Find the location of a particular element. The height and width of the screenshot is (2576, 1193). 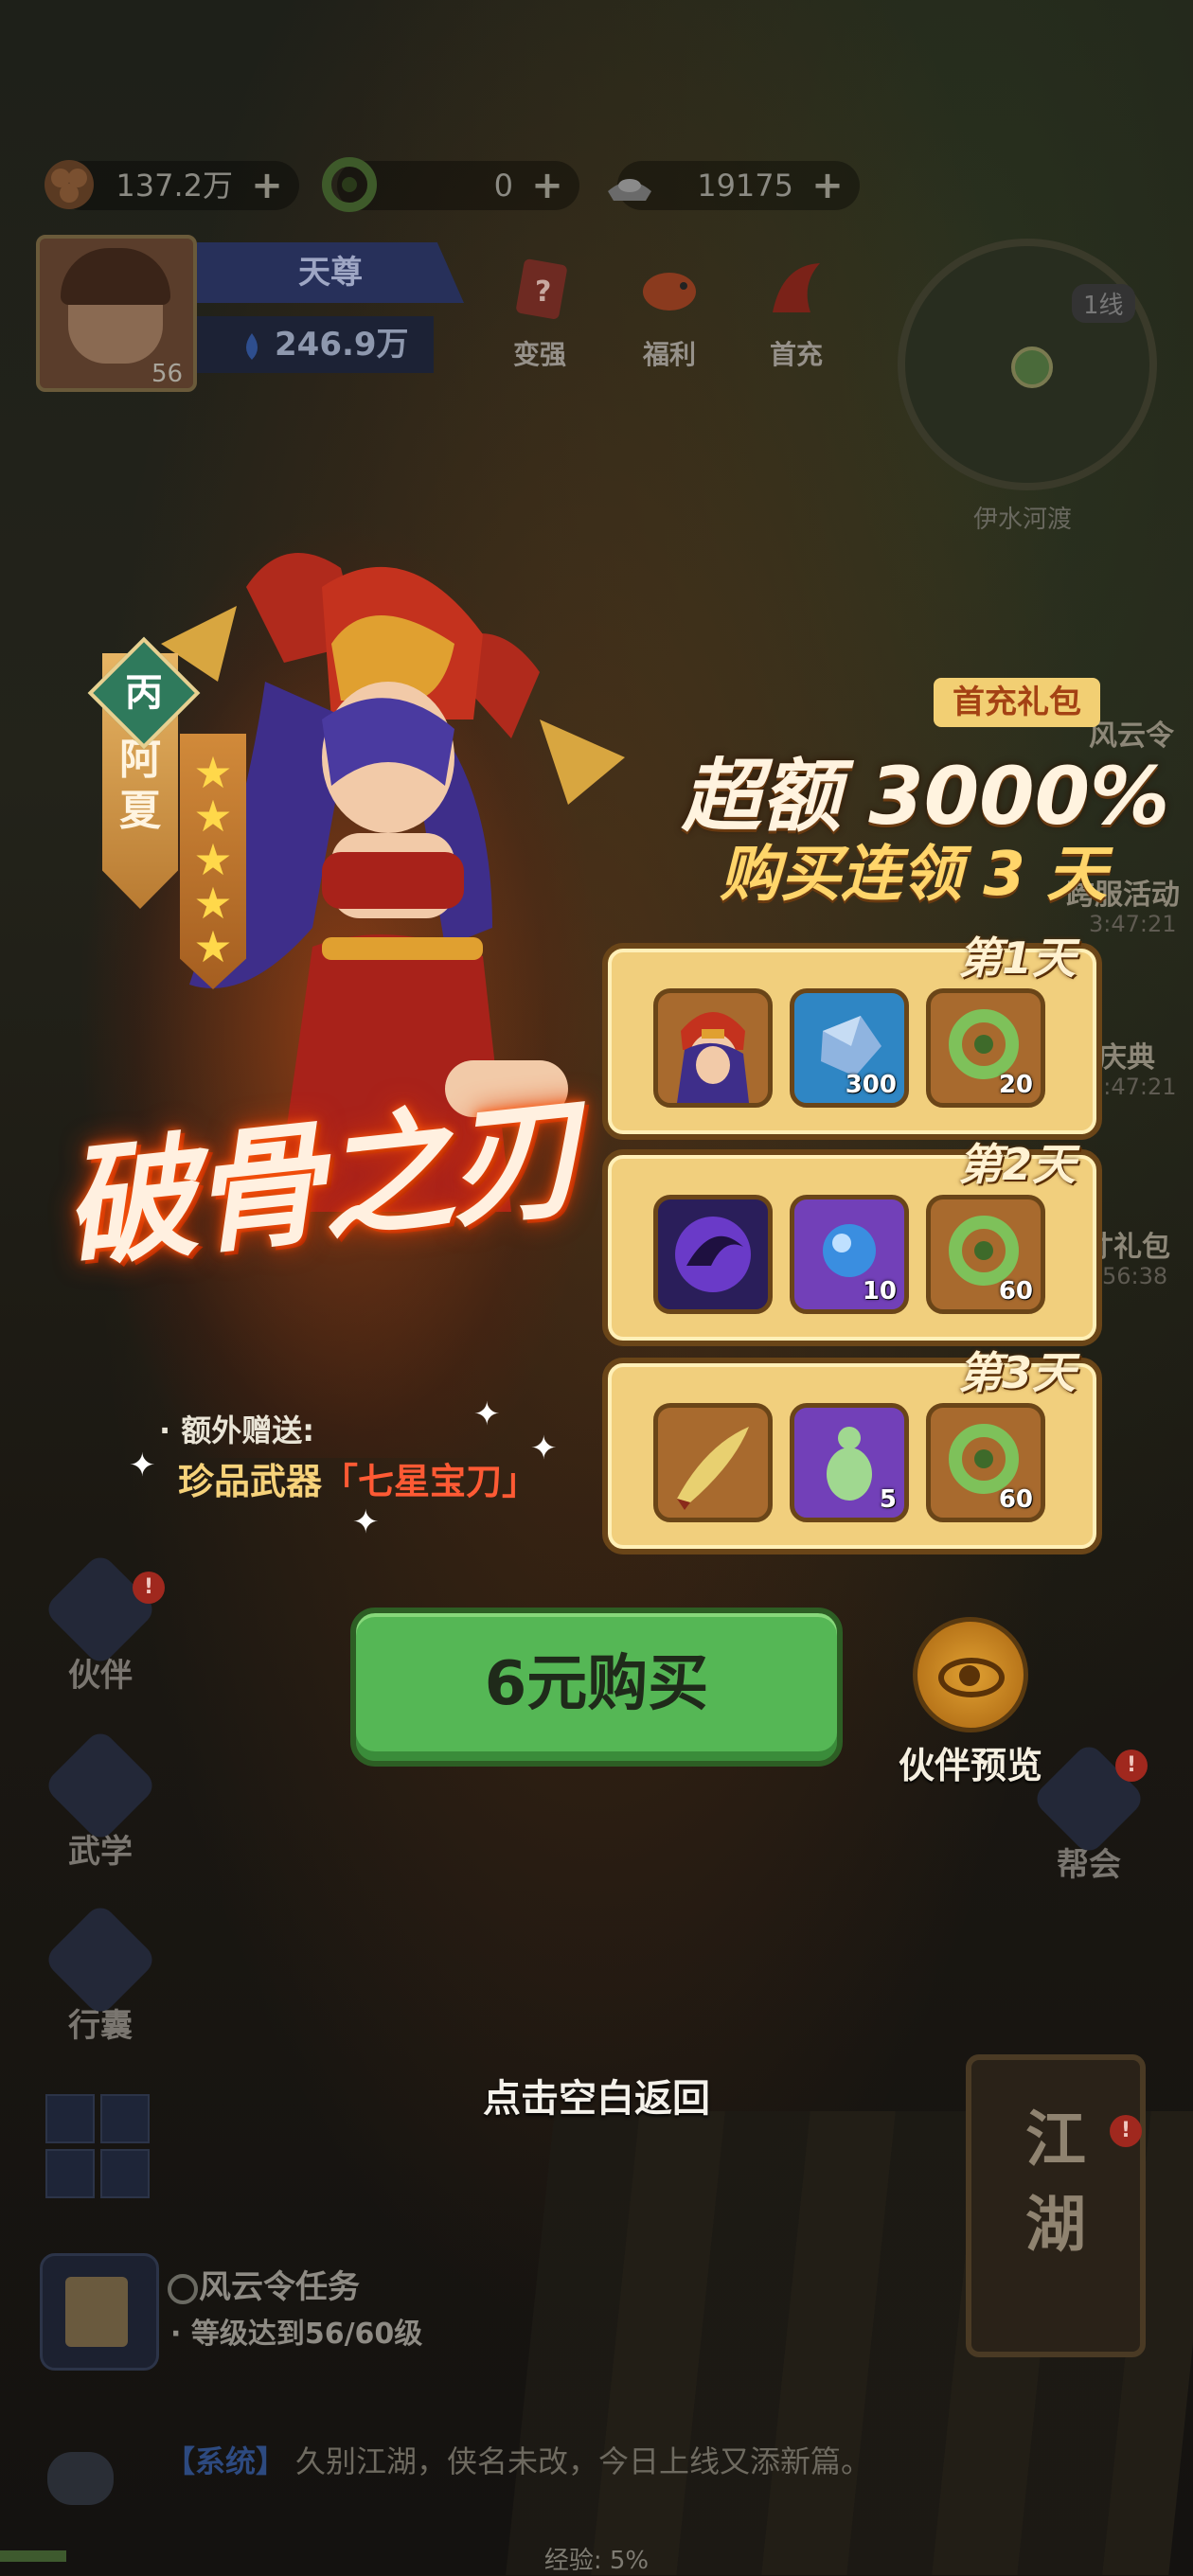

currency-jade-value: 0 is located at coordinates (503, 186).